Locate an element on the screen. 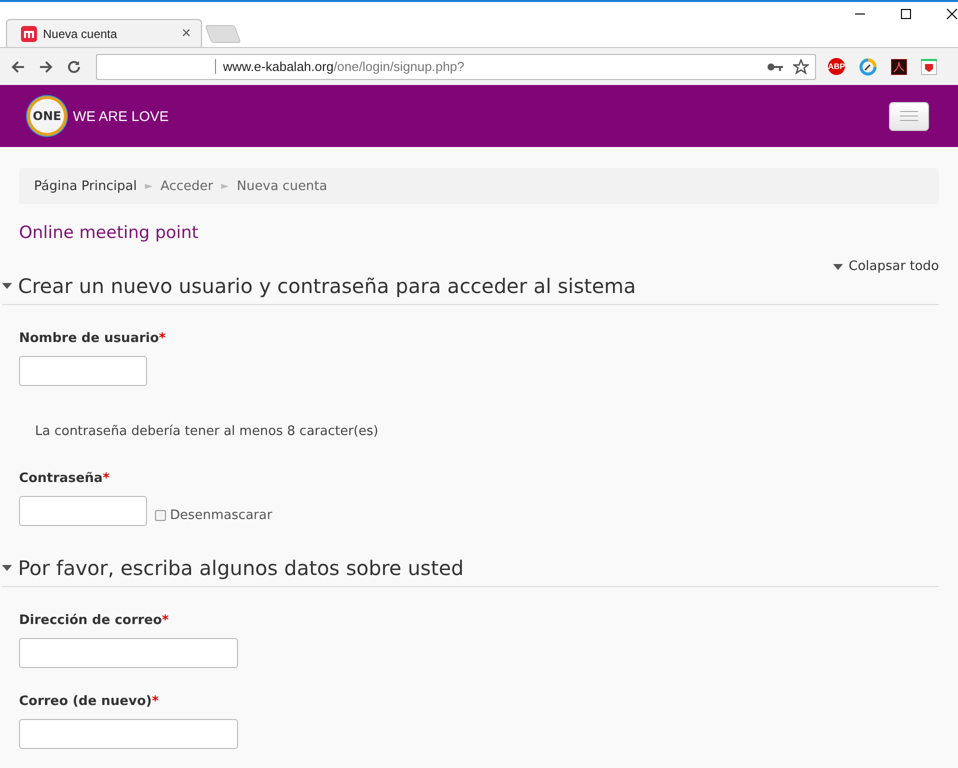 The image size is (958, 768). site-tagline: WE ARE LOVE is located at coordinates (478, 116).